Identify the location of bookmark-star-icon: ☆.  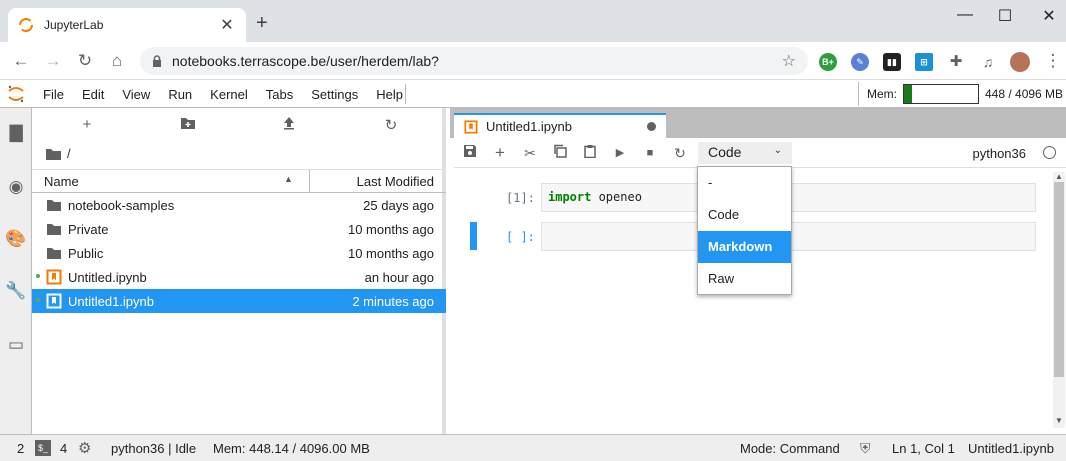
(789, 61).